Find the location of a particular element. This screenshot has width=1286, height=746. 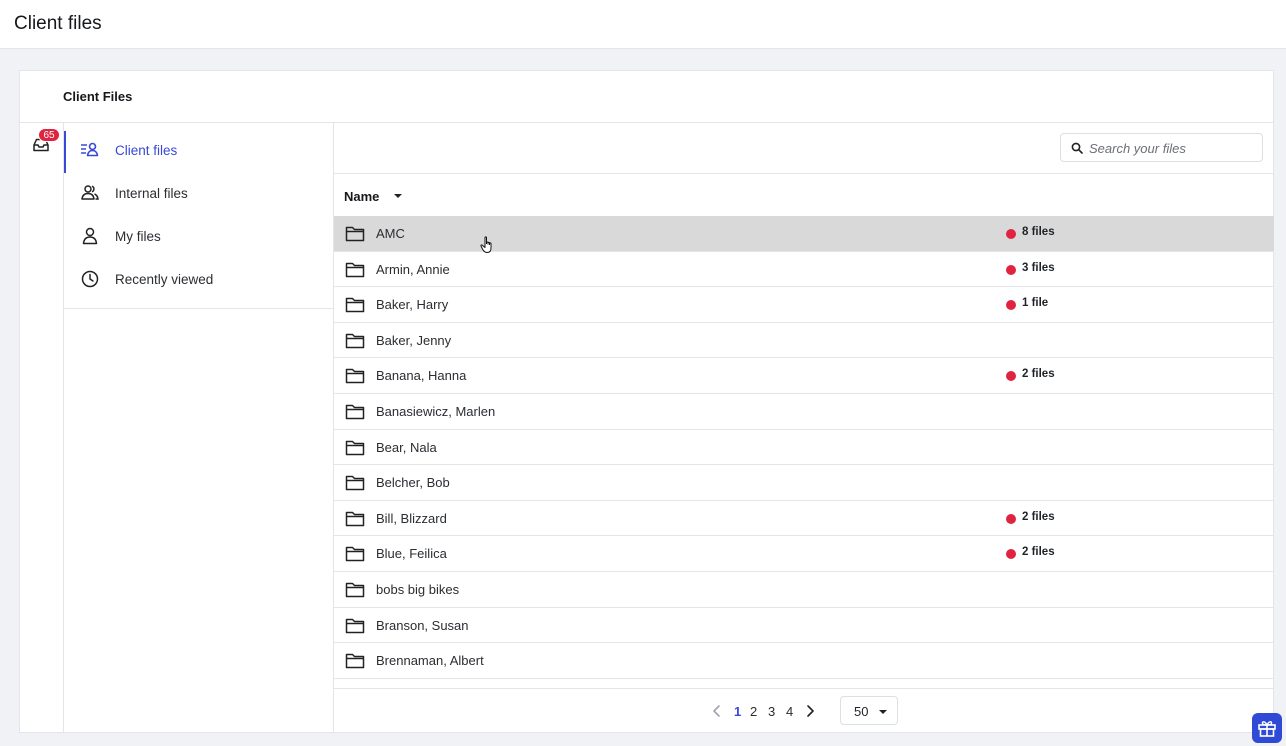

search-box is located at coordinates (1161, 147).